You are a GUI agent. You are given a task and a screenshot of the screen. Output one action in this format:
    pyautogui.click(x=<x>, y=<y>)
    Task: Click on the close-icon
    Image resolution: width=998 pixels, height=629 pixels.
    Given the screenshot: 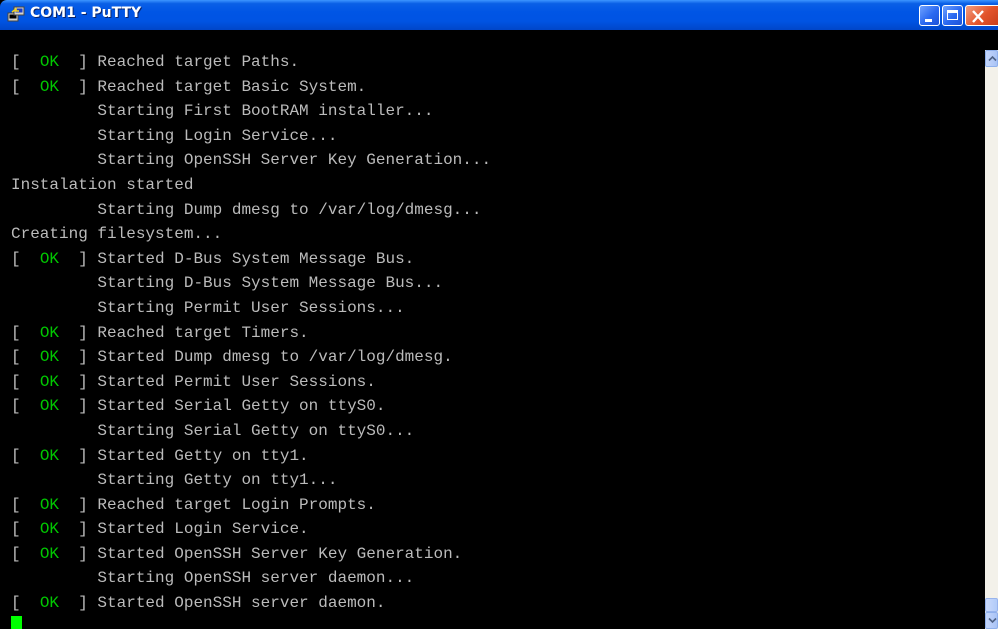 What is the action you would take?
    pyautogui.click(x=978, y=16)
    